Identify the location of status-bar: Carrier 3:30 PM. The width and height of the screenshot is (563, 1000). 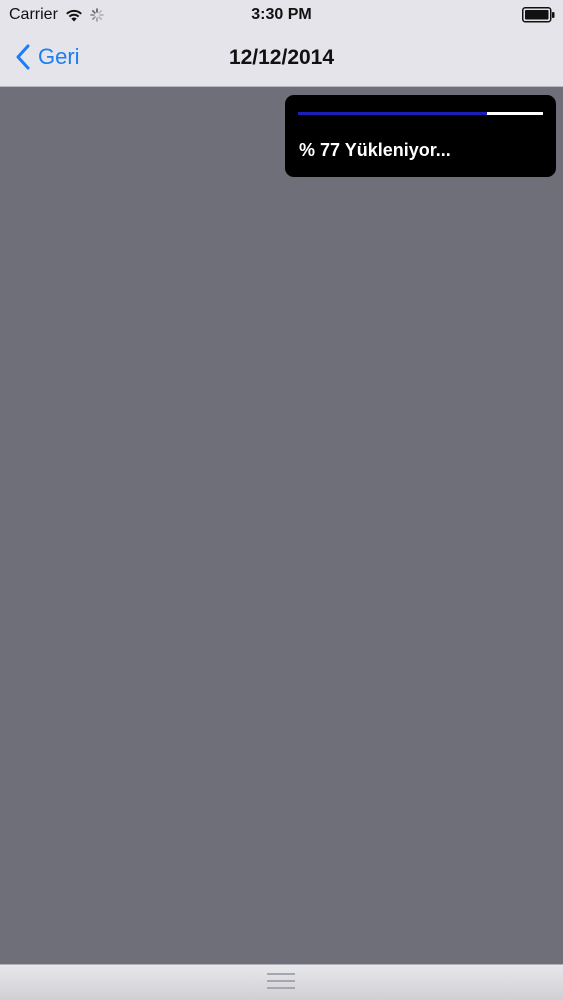
(281, 15).